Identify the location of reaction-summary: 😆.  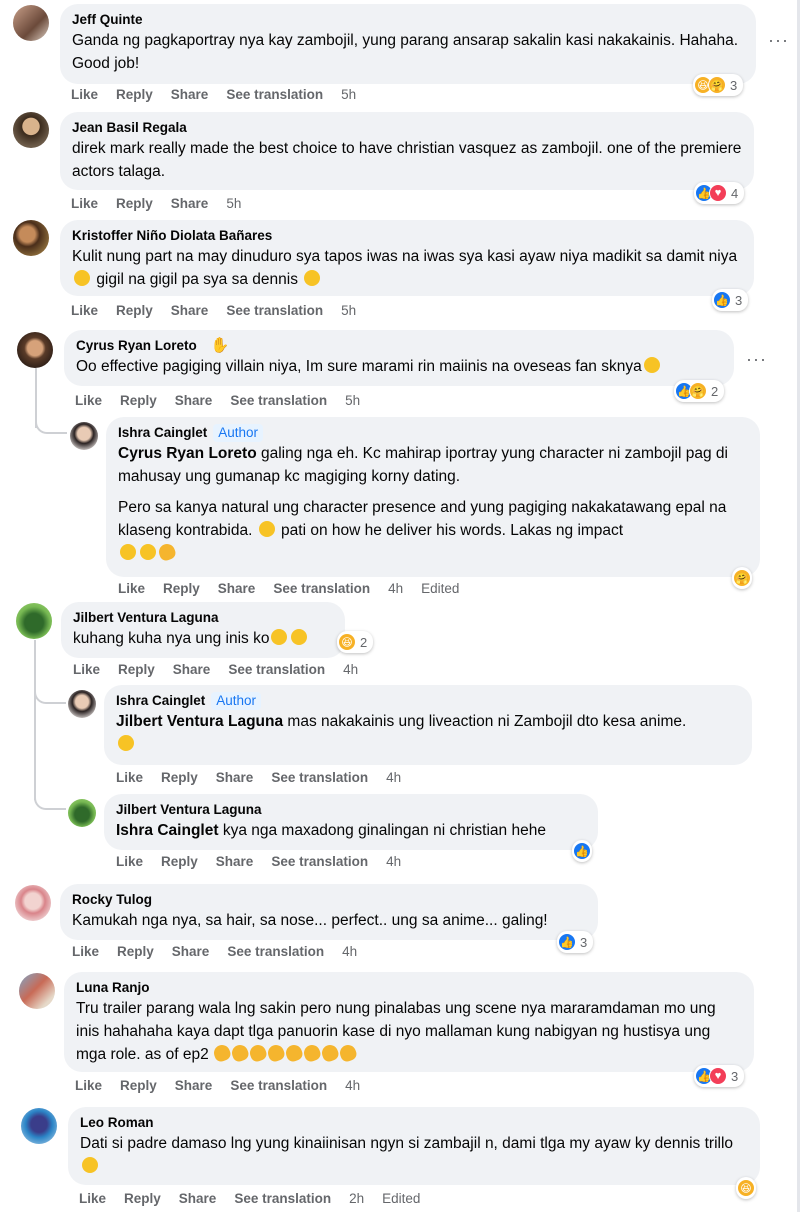
(746, 1188).